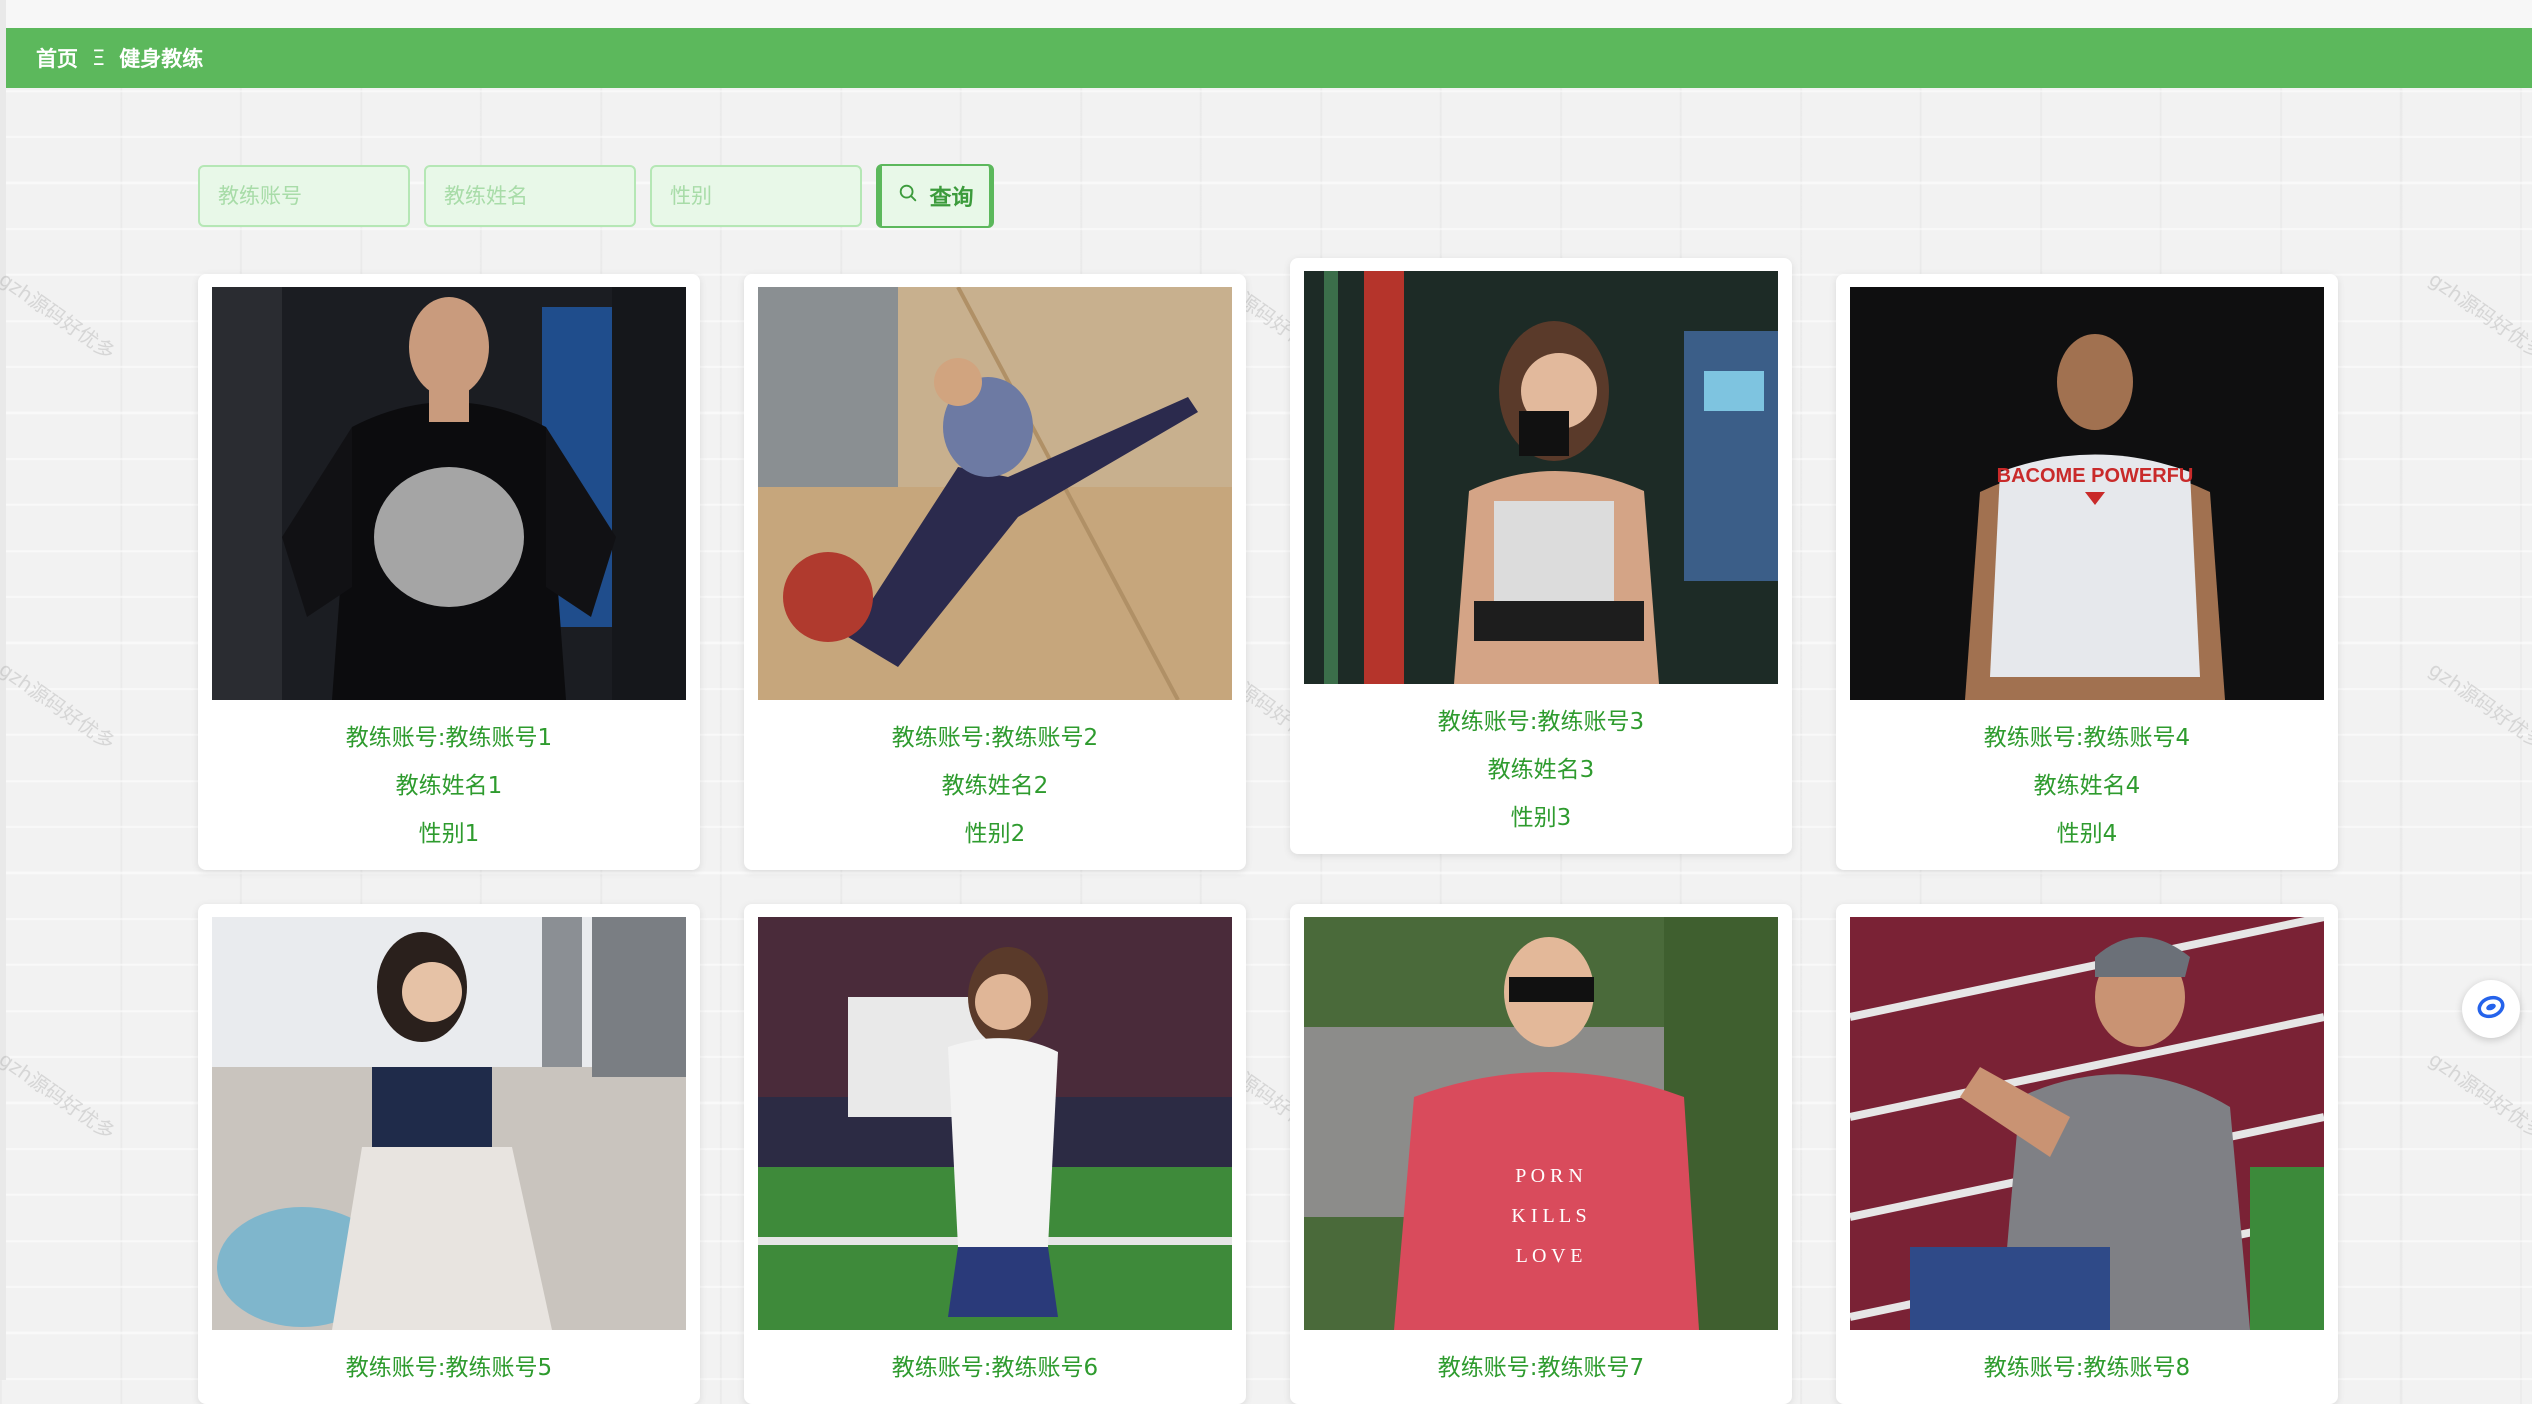 Image resolution: width=2532 pixels, height=1404 pixels. I want to click on left-strip, so click(3, 690).